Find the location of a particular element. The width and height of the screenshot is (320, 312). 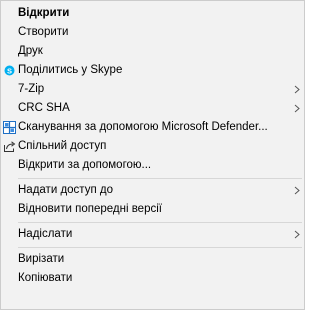

menu-item-label: Створити is located at coordinates (43, 32).